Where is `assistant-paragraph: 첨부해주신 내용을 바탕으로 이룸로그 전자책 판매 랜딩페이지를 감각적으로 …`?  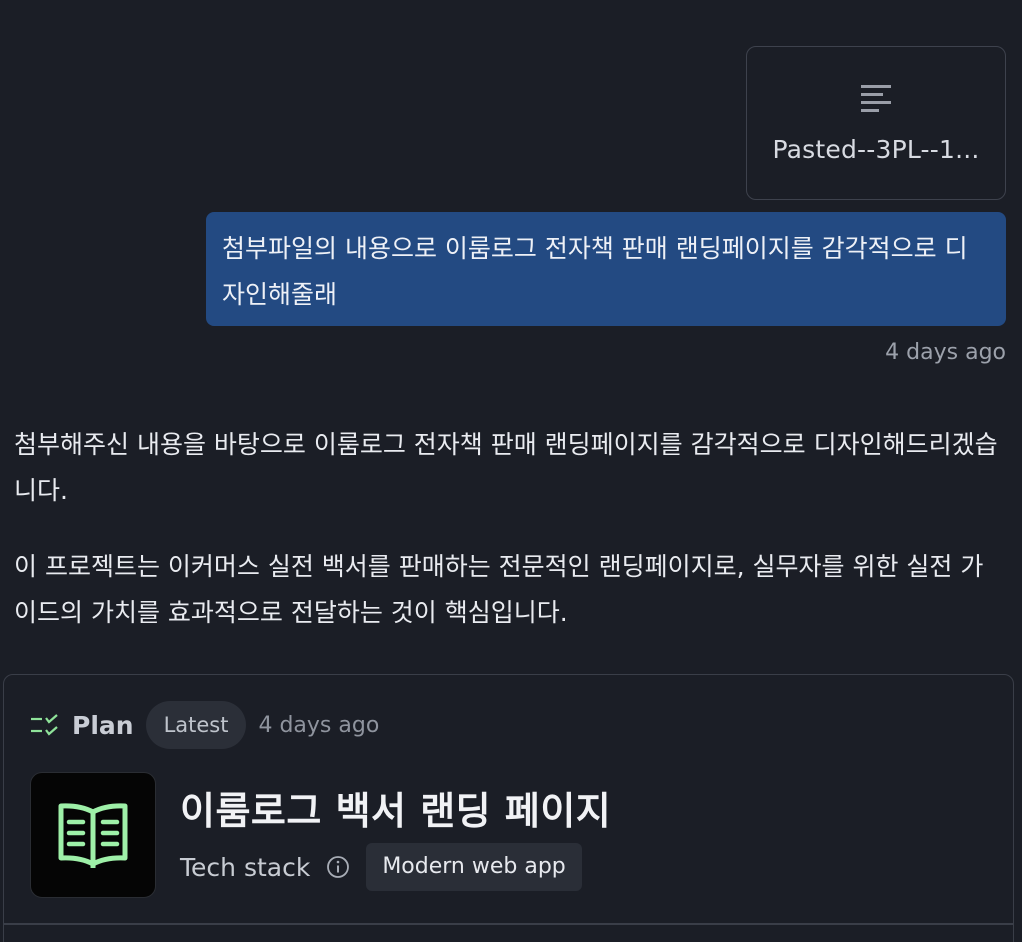 assistant-paragraph: 첨부해주신 내용을 바탕으로 이룸로그 전자책 판매 랜딩페이지를 감각적으로 … is located at coordinates (506, 467).